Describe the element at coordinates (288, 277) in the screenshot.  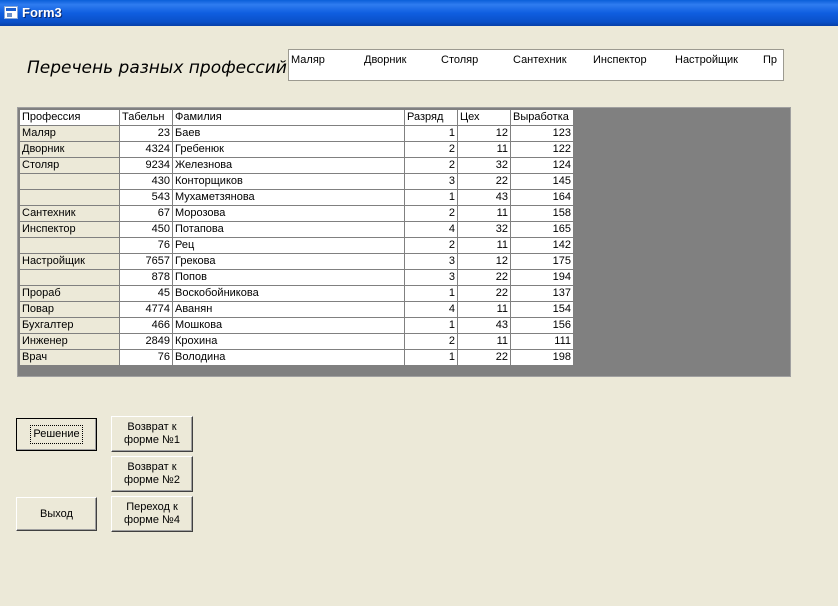
I see `cell-surname: Попов` at that location.